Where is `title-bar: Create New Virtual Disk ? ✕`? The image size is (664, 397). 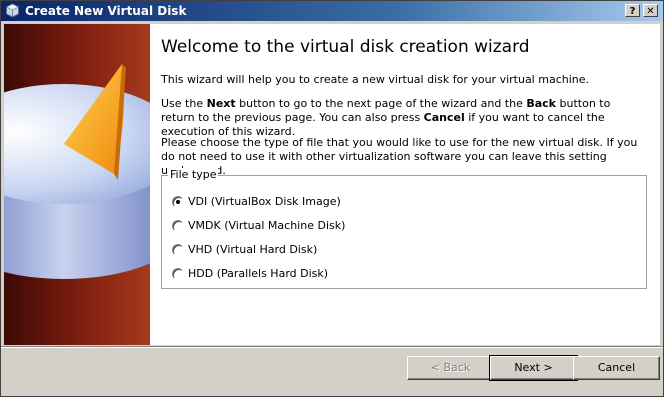 title-bar: Create New Virtual Disk ? ✕ is located at coordinates (332, 11).